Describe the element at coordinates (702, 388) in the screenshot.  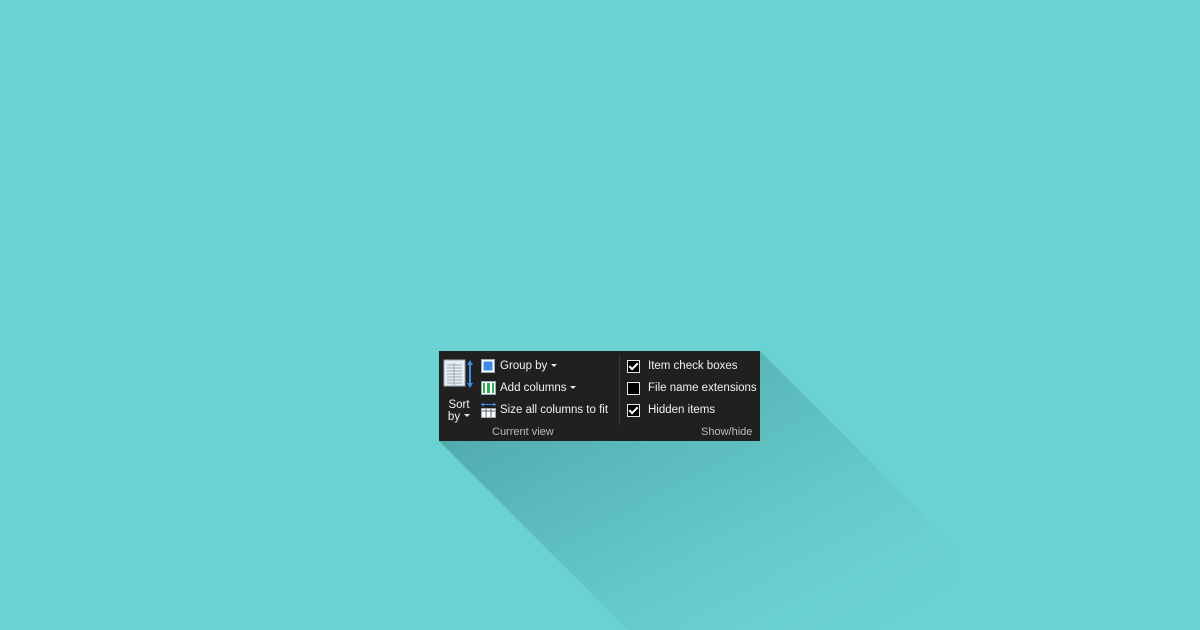
I see `file-name-extensions-label: File name extensions` at that location.